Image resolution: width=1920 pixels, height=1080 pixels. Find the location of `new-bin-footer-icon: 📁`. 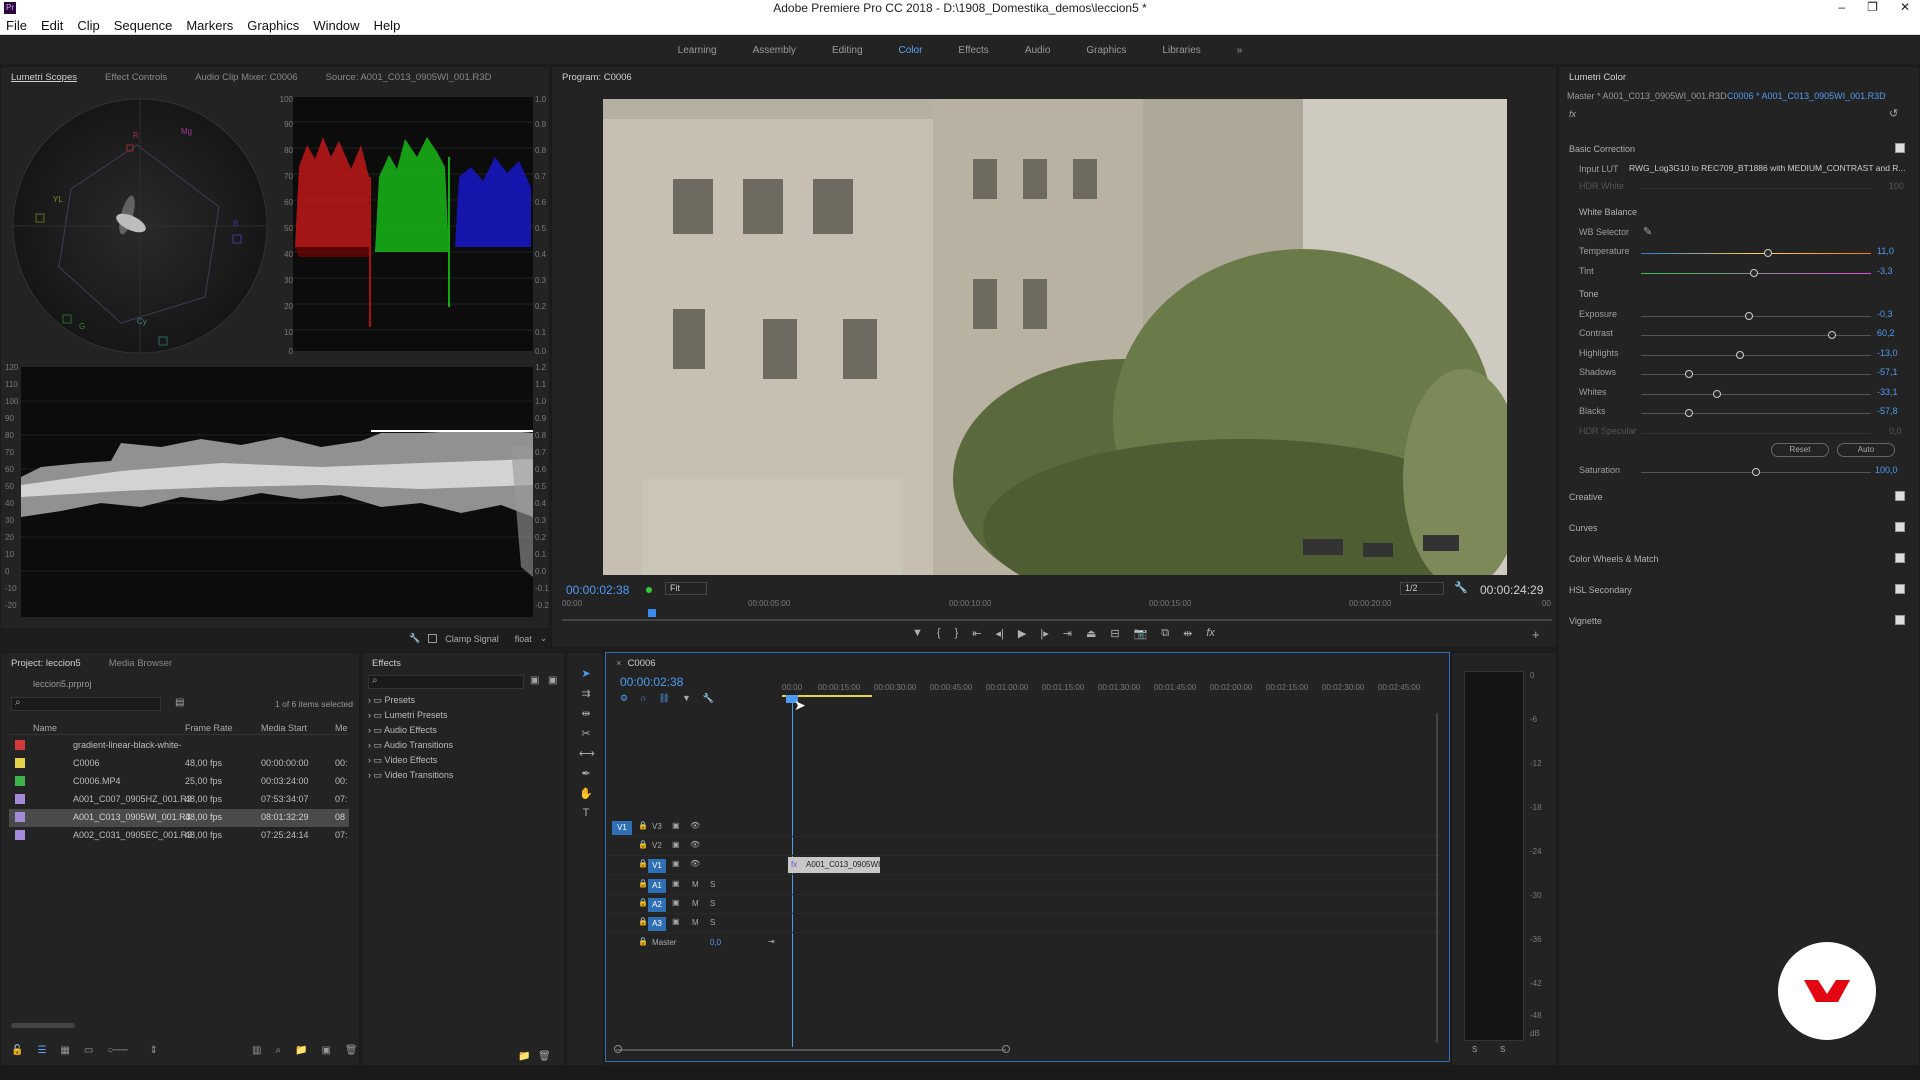

new-bin-footer-icon: 📁 is located at coordinates (301, 1050).